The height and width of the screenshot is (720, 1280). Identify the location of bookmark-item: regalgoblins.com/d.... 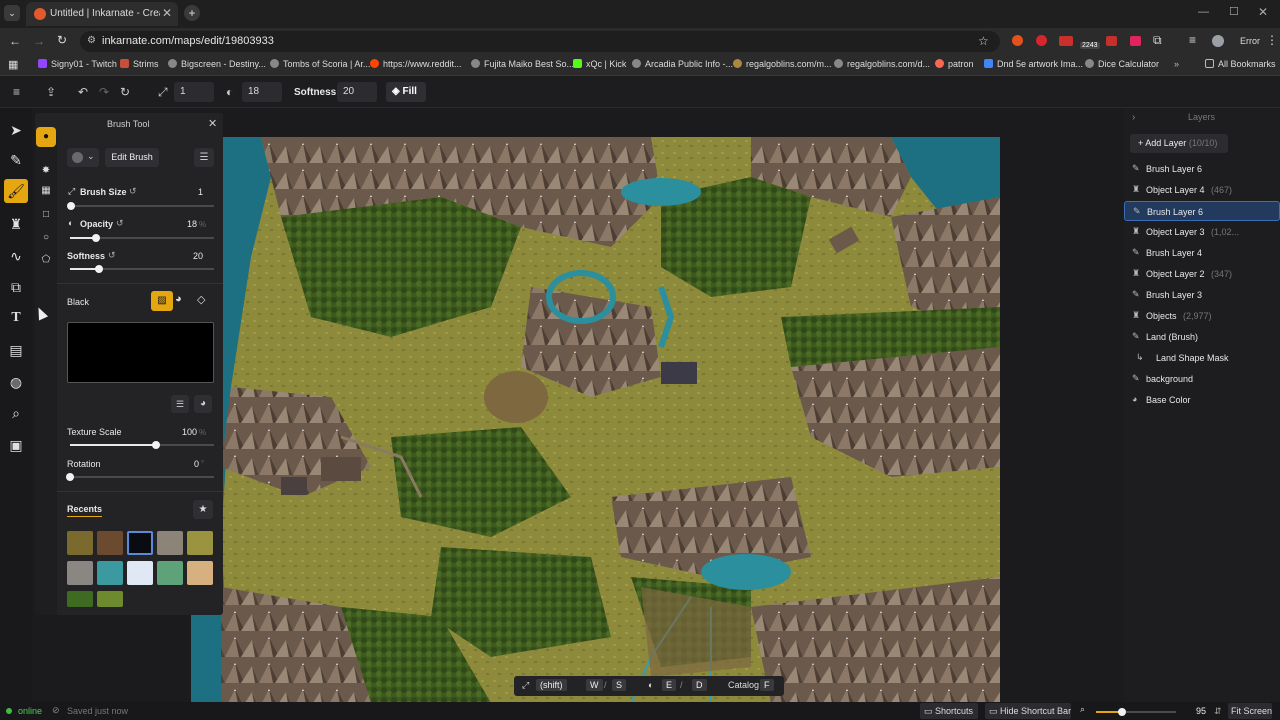
(882, 64).